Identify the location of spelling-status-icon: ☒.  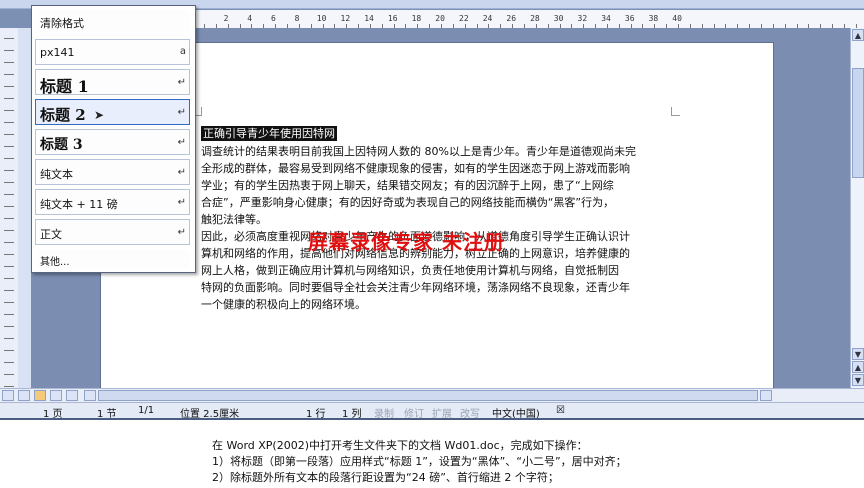
(560, 410).